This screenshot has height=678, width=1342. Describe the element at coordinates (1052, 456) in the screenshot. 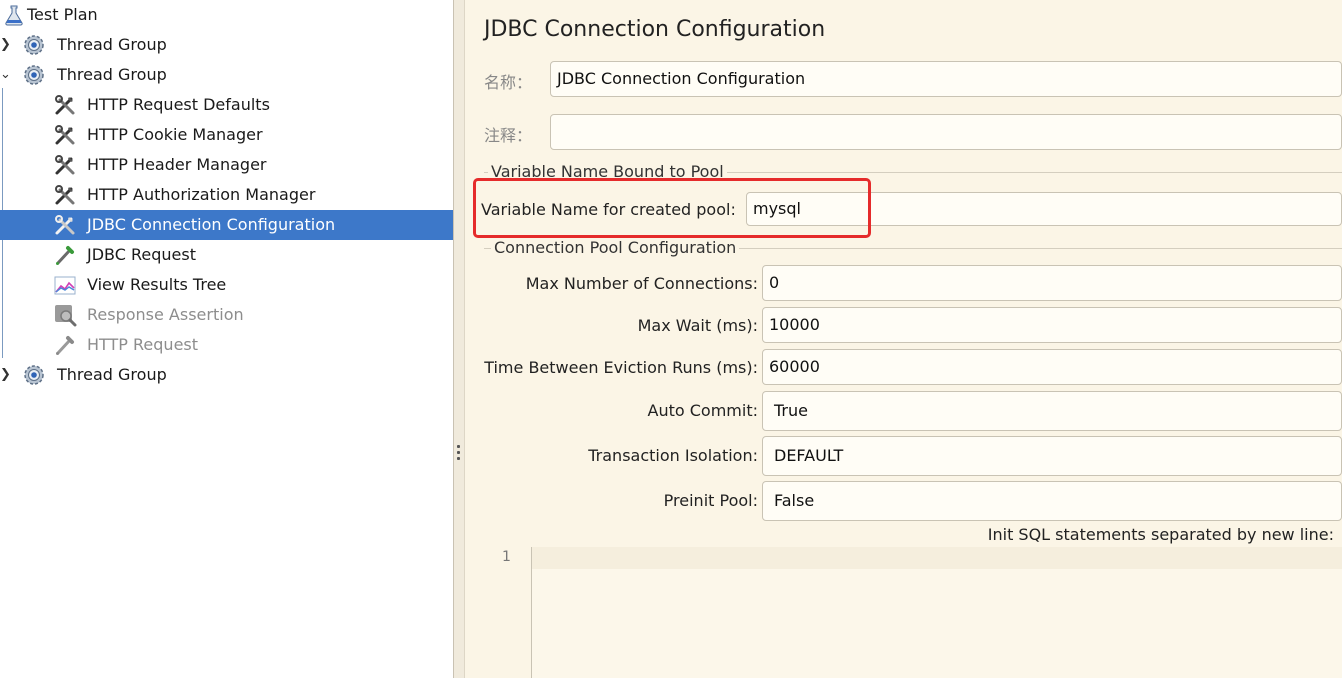

I see `transaction-isolation-select: DEFAULT` at that location.